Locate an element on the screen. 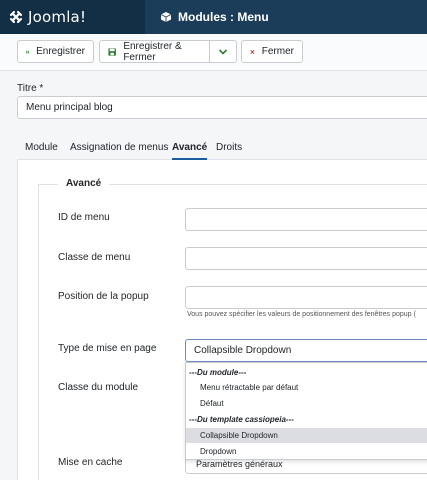  close-button: Fermer is located at coordinates (272, 51).